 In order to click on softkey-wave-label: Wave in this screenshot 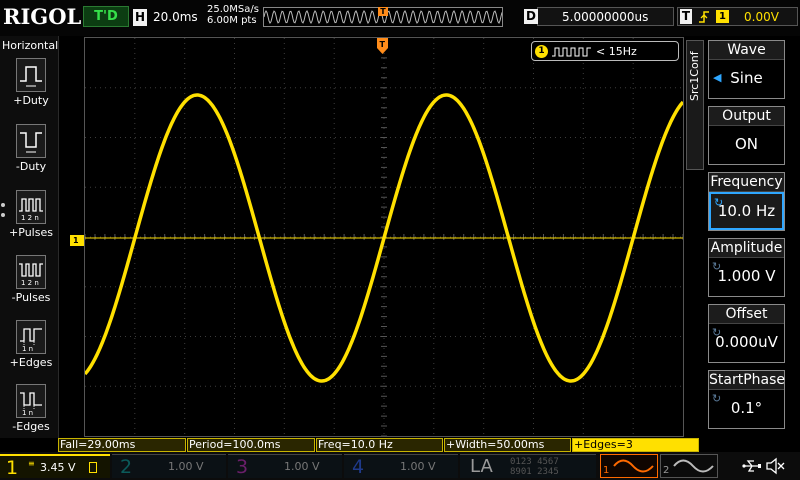, I will do `click(746, 50)`.